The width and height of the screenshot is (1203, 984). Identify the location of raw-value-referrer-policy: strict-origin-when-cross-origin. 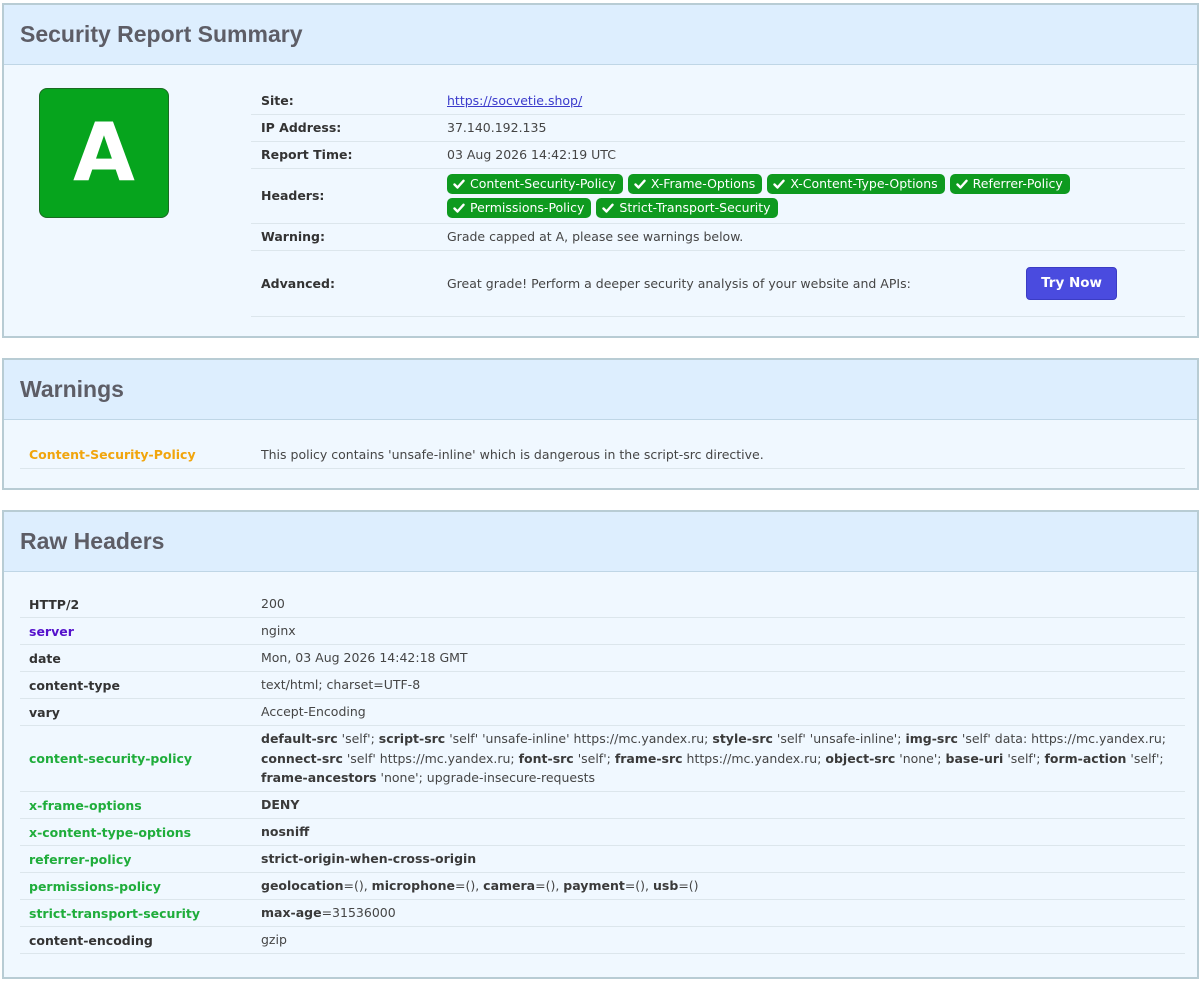
(718, 859).